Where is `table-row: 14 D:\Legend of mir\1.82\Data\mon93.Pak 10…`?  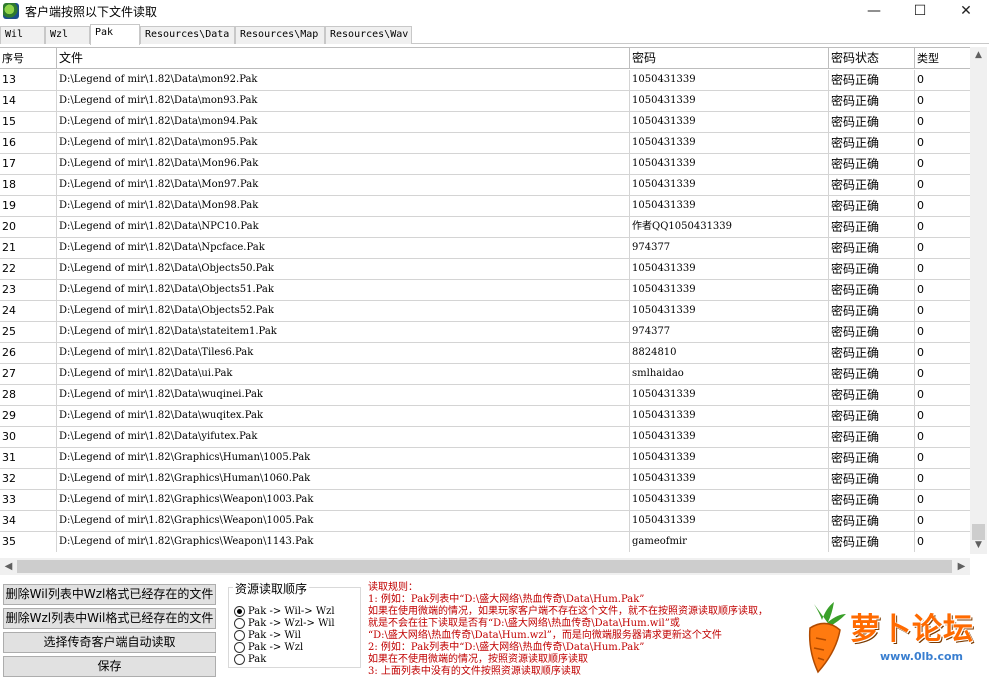
table-row: 14 D:\Legend of mir\1.82\Data\mon93.Pak 10… is located at coordinates (485, 101).